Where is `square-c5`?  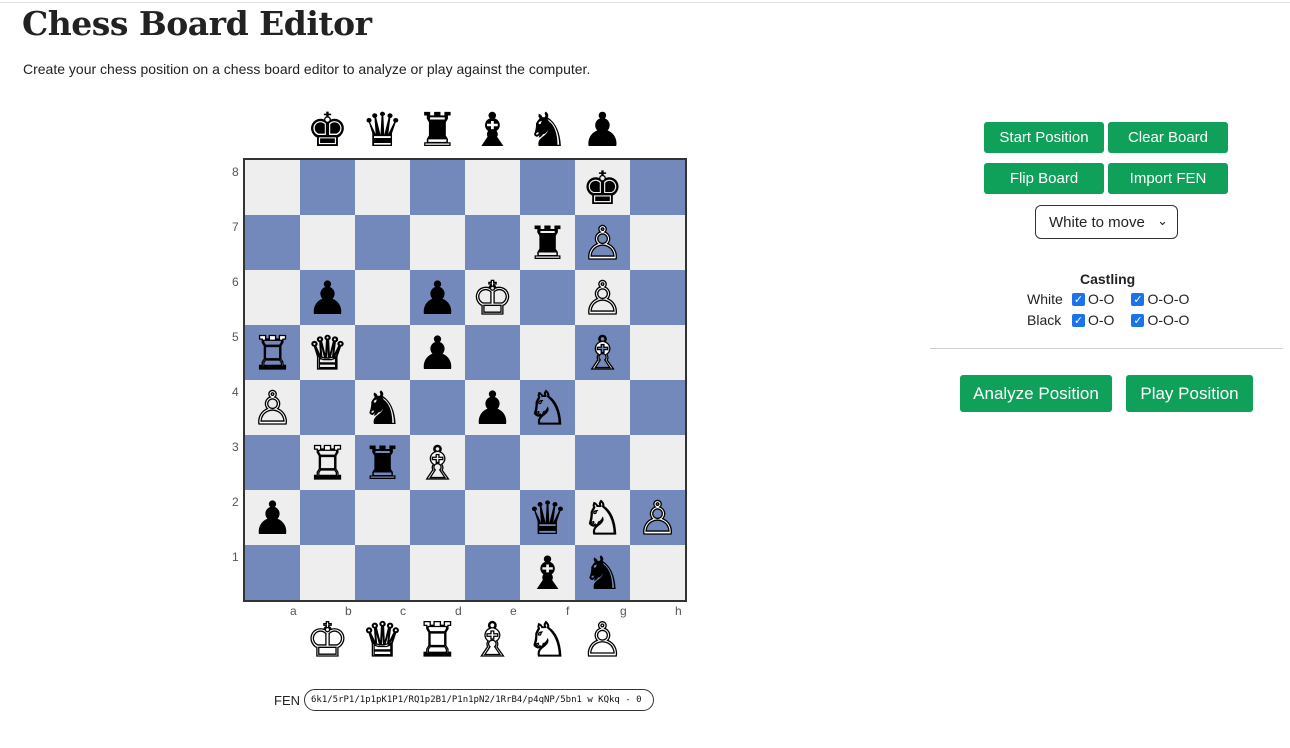
square-c5 is located at coordinates (382, 352).